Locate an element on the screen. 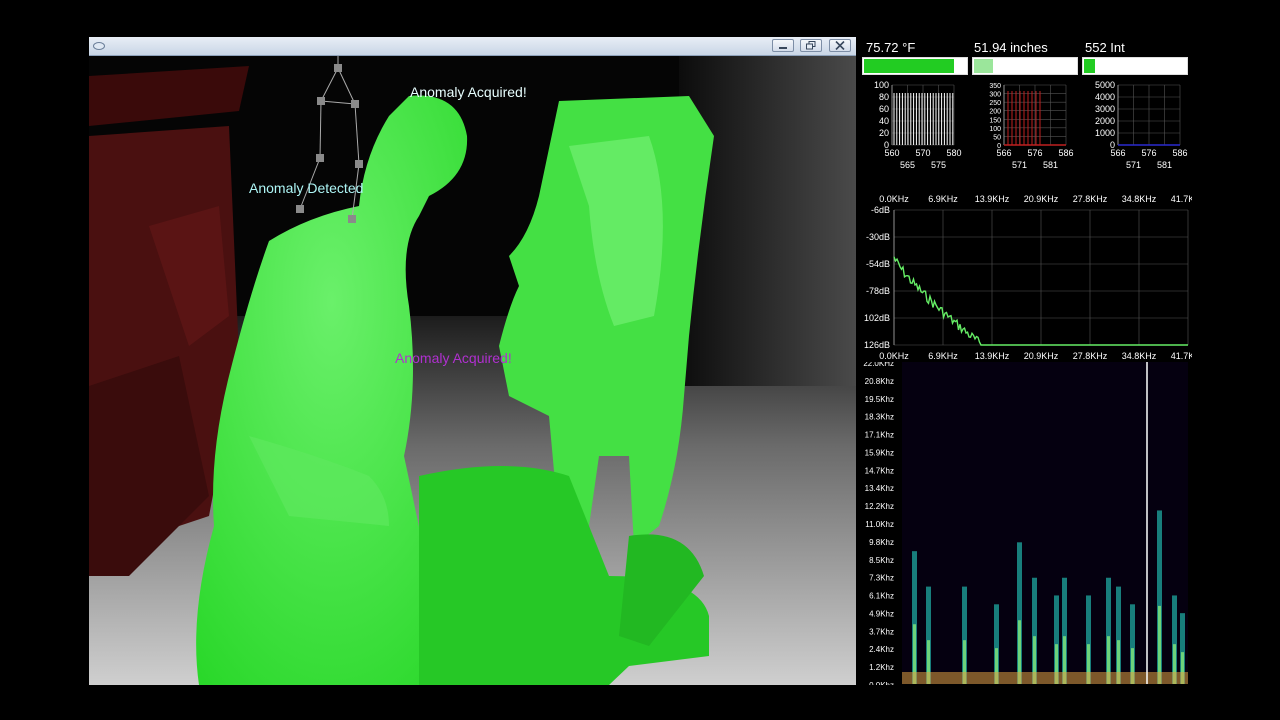  spectrogram-freq-label: 22.0KHz is located at coordinates (878, 365).